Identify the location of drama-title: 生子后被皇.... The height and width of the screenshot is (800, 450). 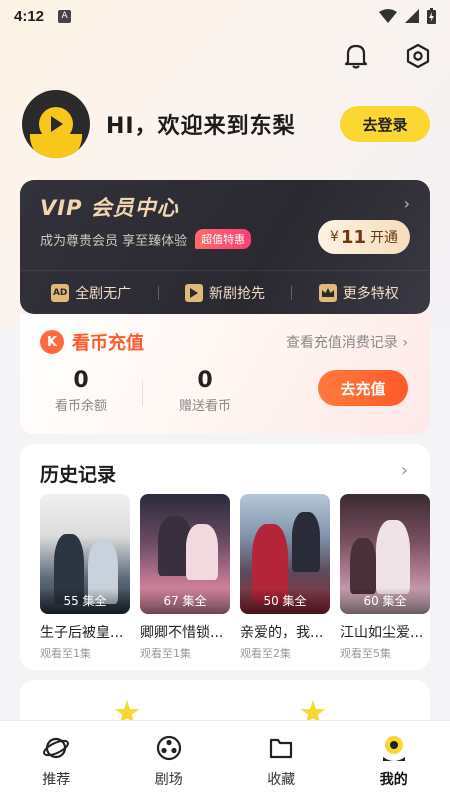
(82, 633).